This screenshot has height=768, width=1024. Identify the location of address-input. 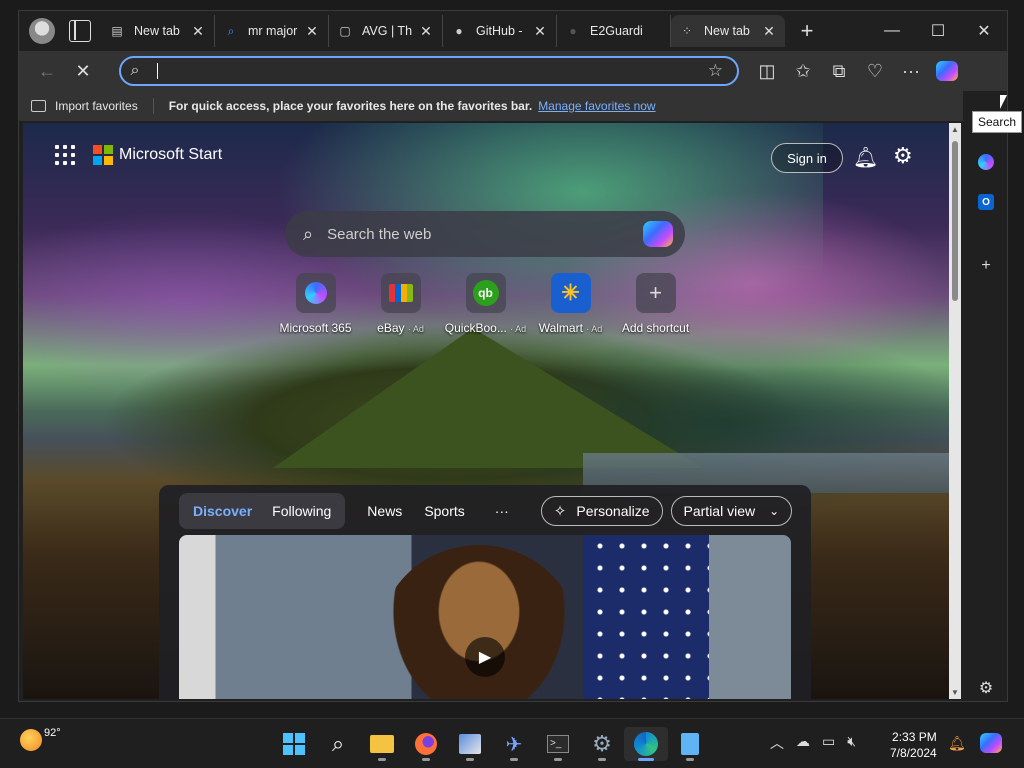
(435, 71).